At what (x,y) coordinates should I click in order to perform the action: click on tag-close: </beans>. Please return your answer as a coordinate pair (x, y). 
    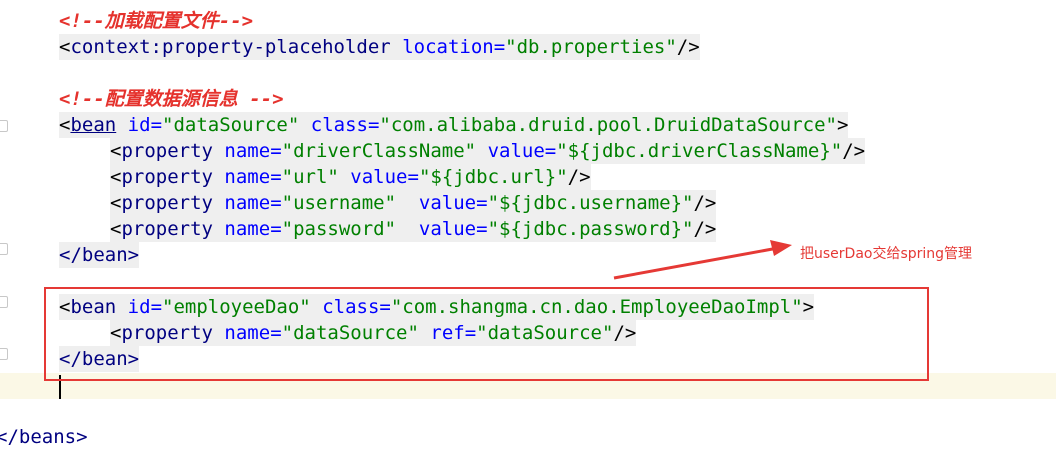
    Looking at the image, I should click on (44, 437).